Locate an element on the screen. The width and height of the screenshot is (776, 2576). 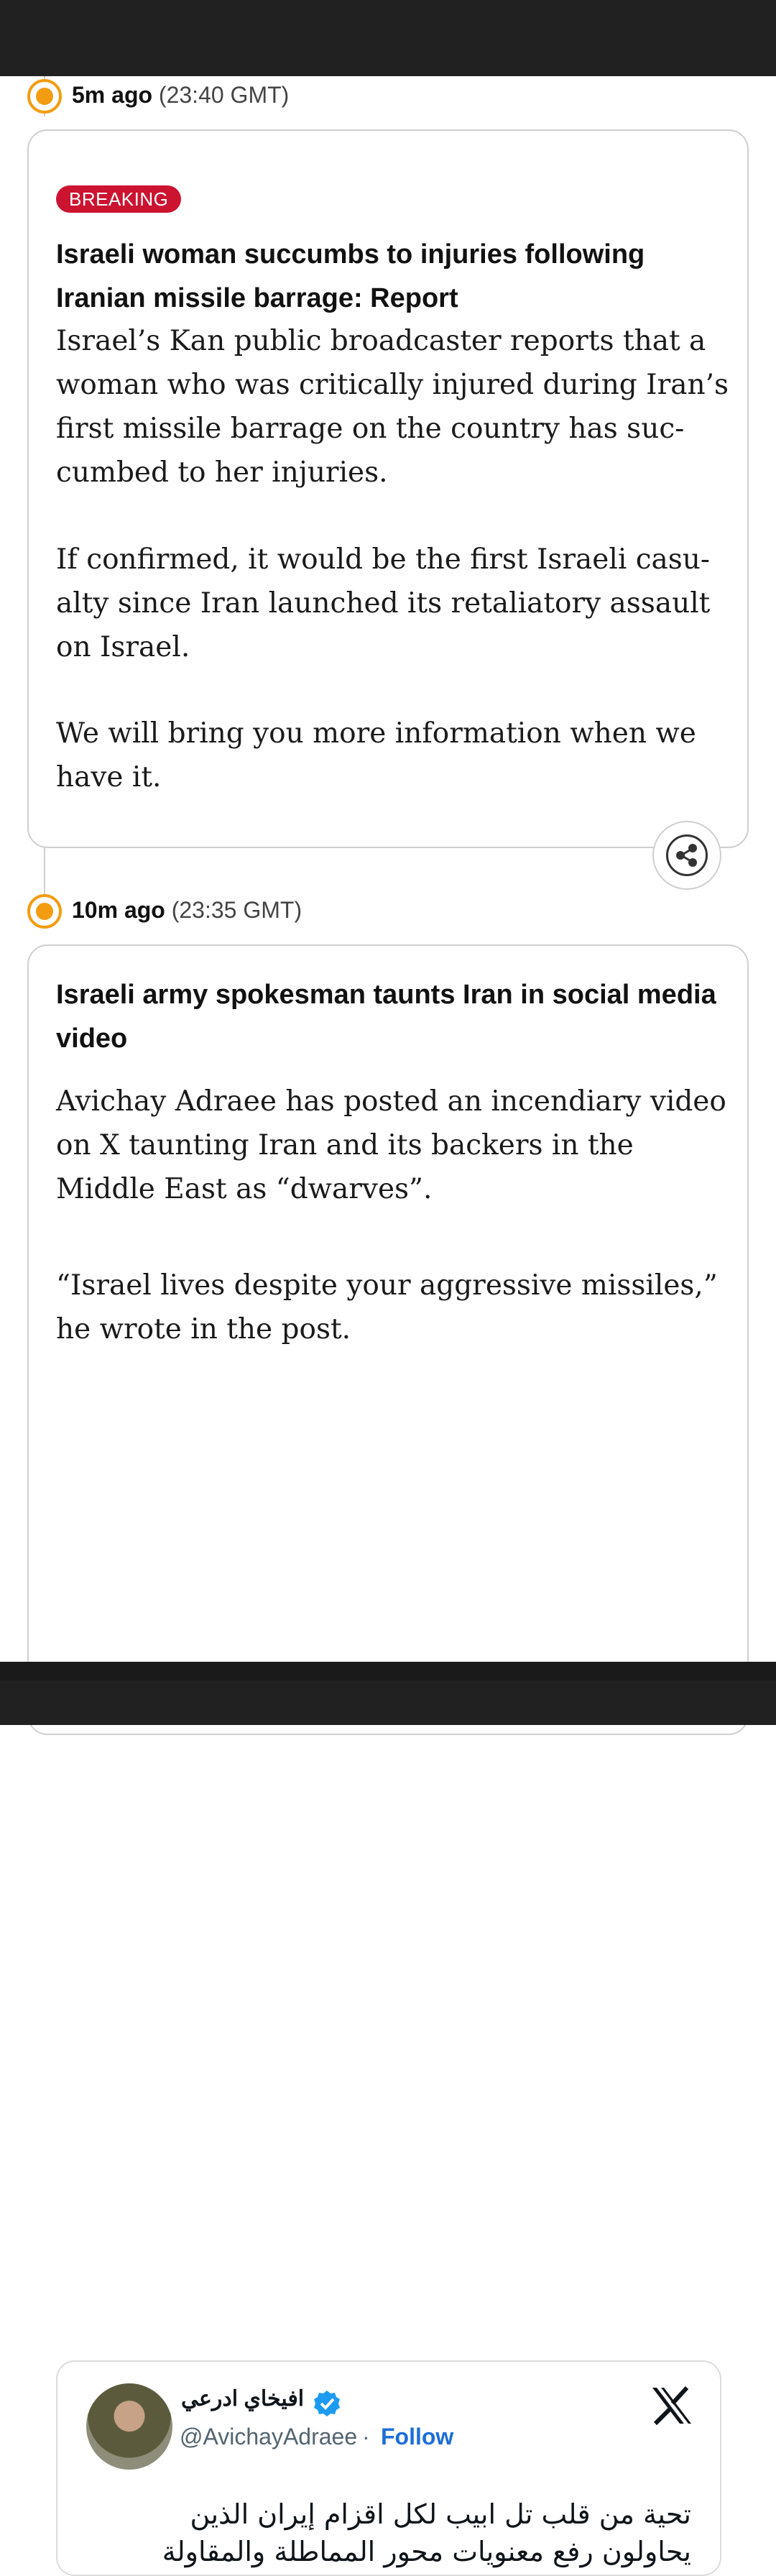
status-bar is located at coordinates (388, 38).